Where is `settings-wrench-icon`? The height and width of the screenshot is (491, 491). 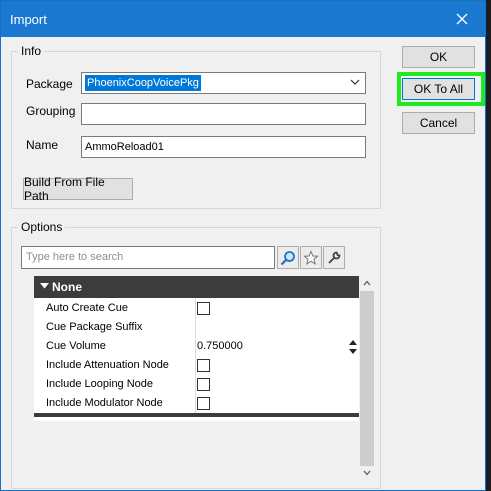
settings-wrench-icon is located at coordinates (334, 257).